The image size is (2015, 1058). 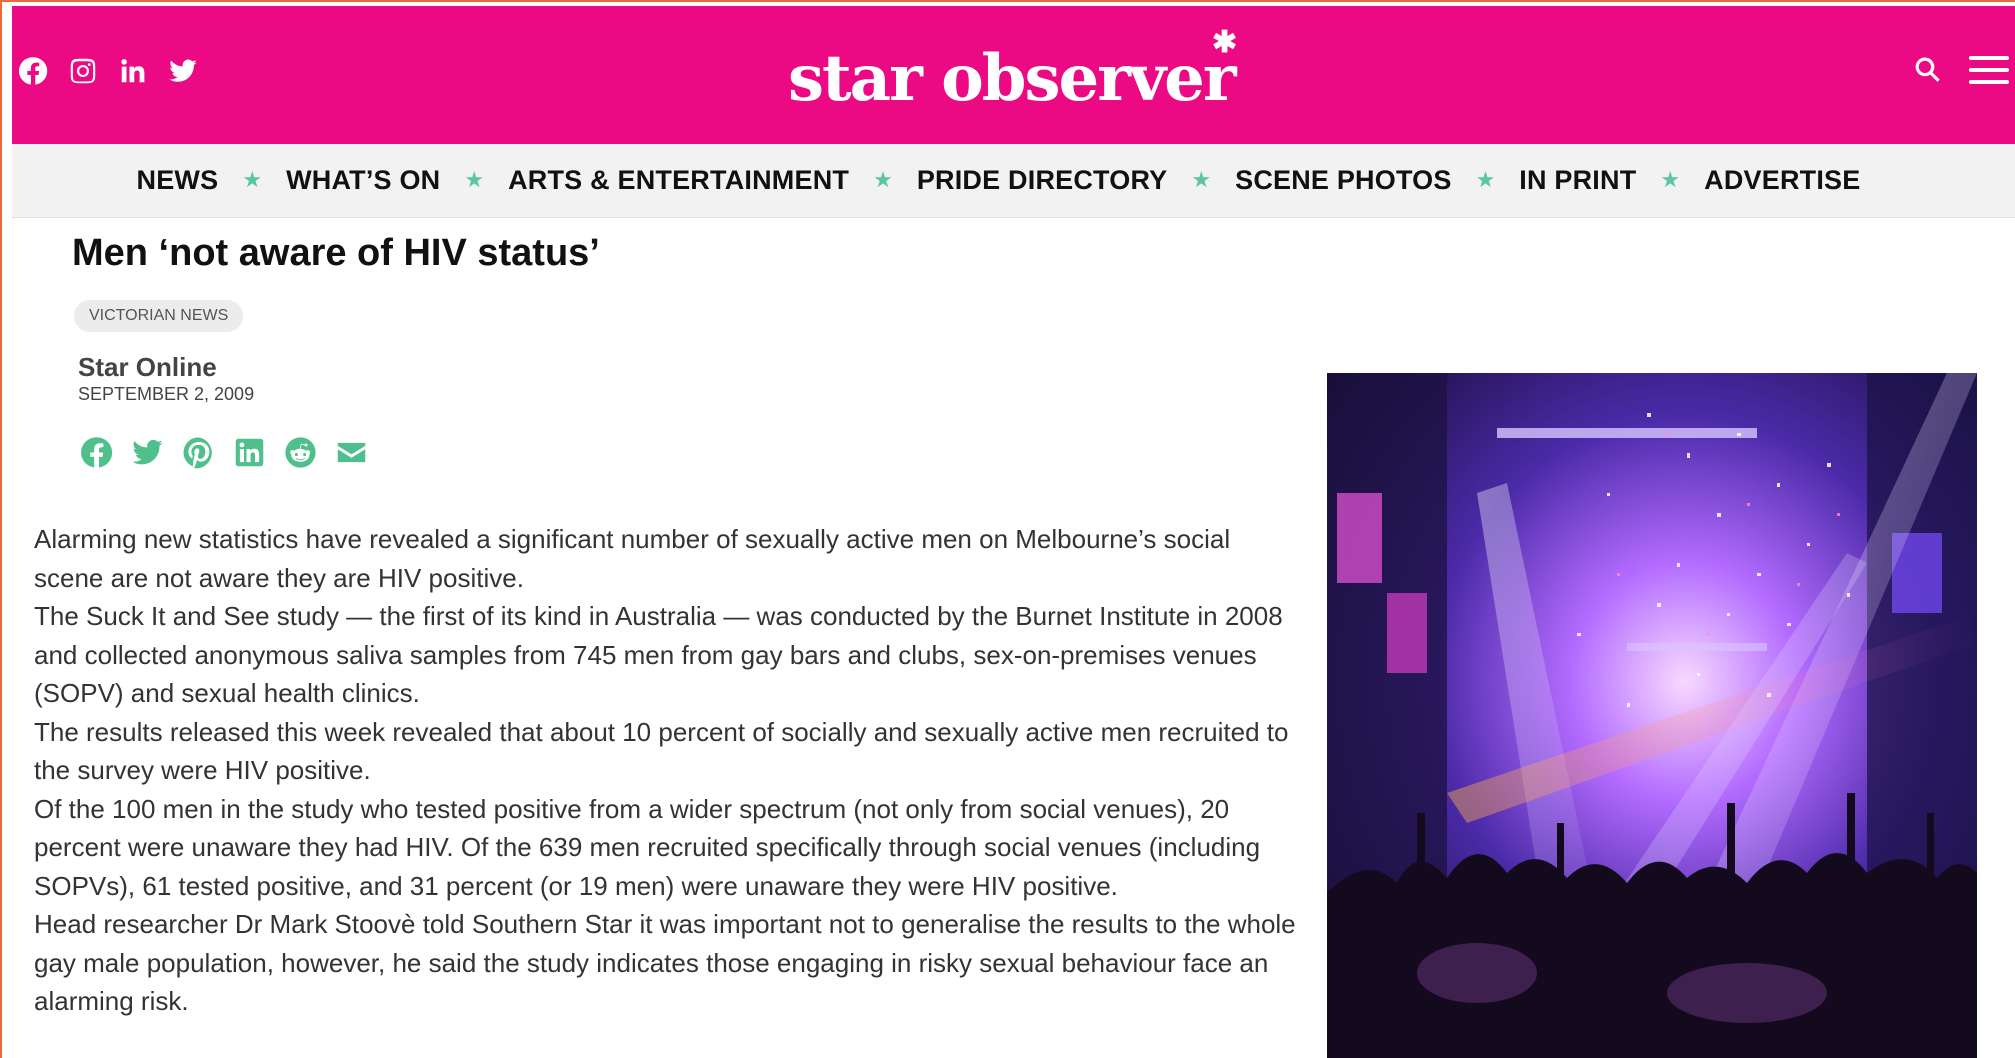 What do you see at coordinates (1343, 180) in the screenshot?
I see `nav-item-scene-photos: SCENE PHOTOS` at bounding box center [1343, 180].